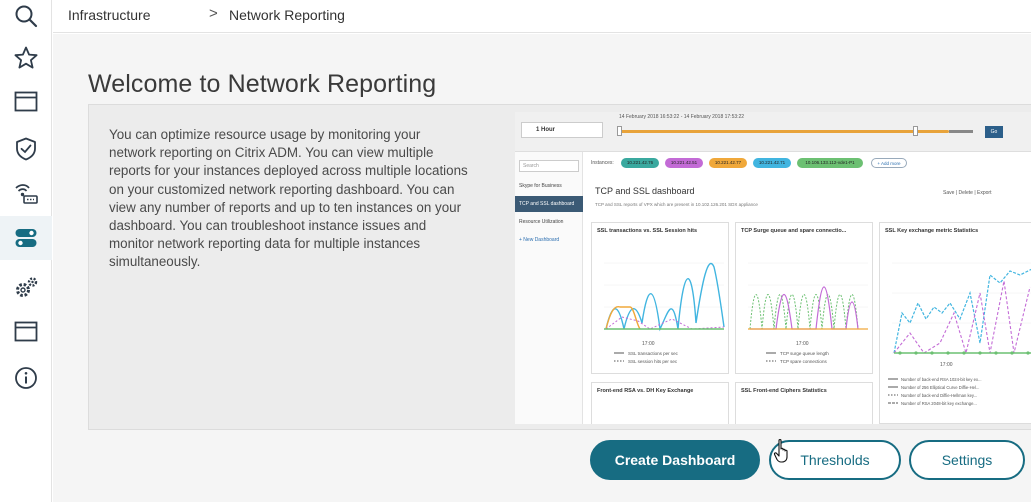 The image size is (1031, 502). Describe the element at coordinates (653, 353) in the screenshot. I see `preview-legend-item: SSL transactions per sec` at that location.